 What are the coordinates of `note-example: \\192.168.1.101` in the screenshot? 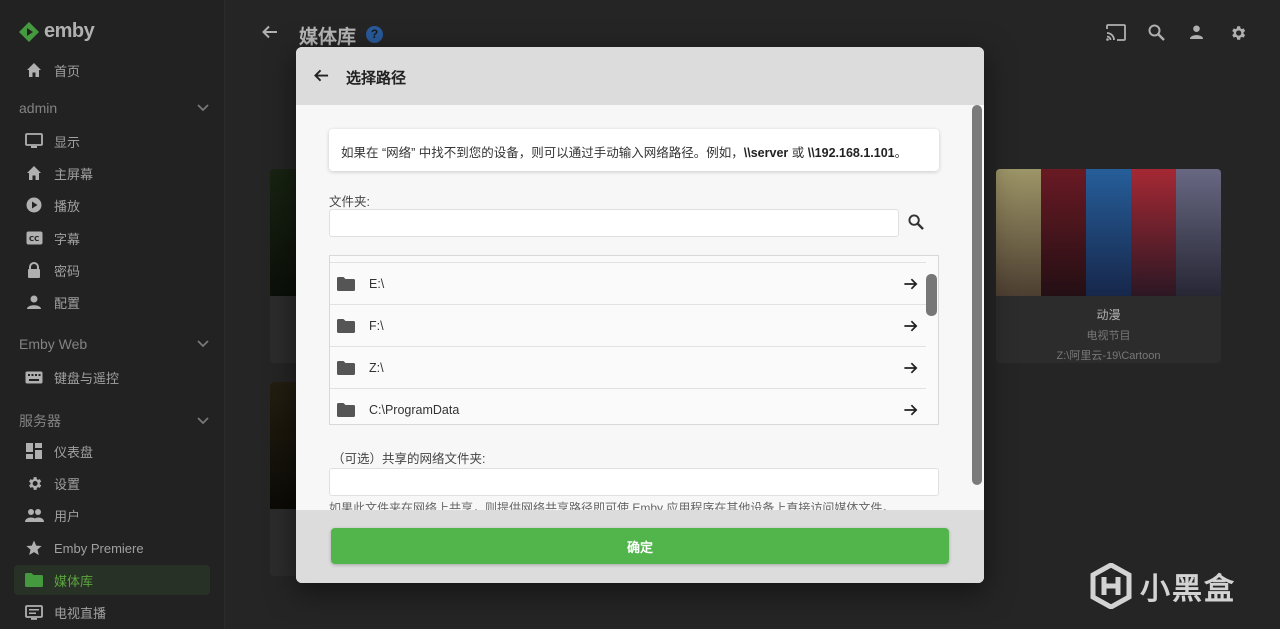 It's located at (851, 153).